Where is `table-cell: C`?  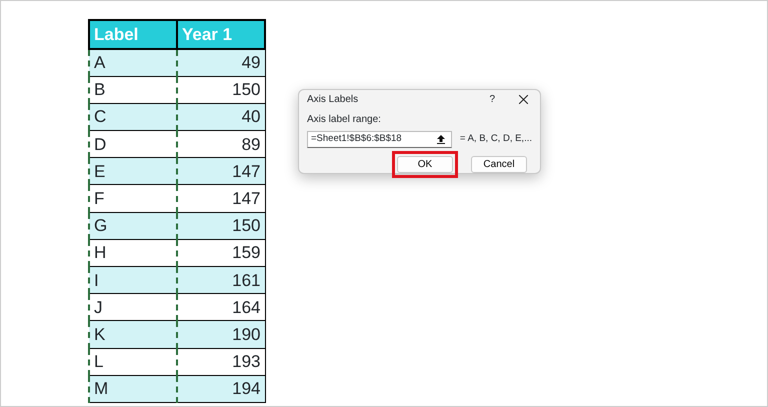 table-cell: C is located at coordinates (133, 117).